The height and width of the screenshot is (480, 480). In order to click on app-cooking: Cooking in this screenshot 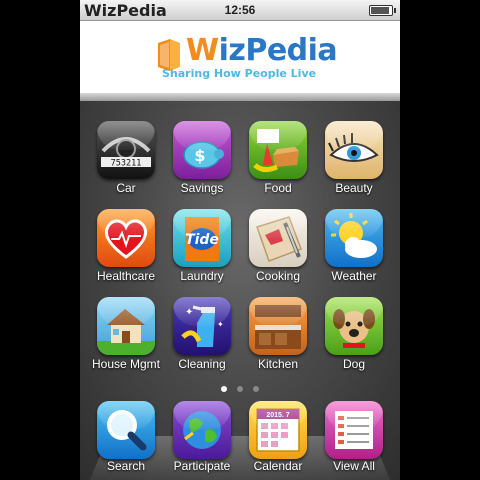, I will do `click(270, 249)`.